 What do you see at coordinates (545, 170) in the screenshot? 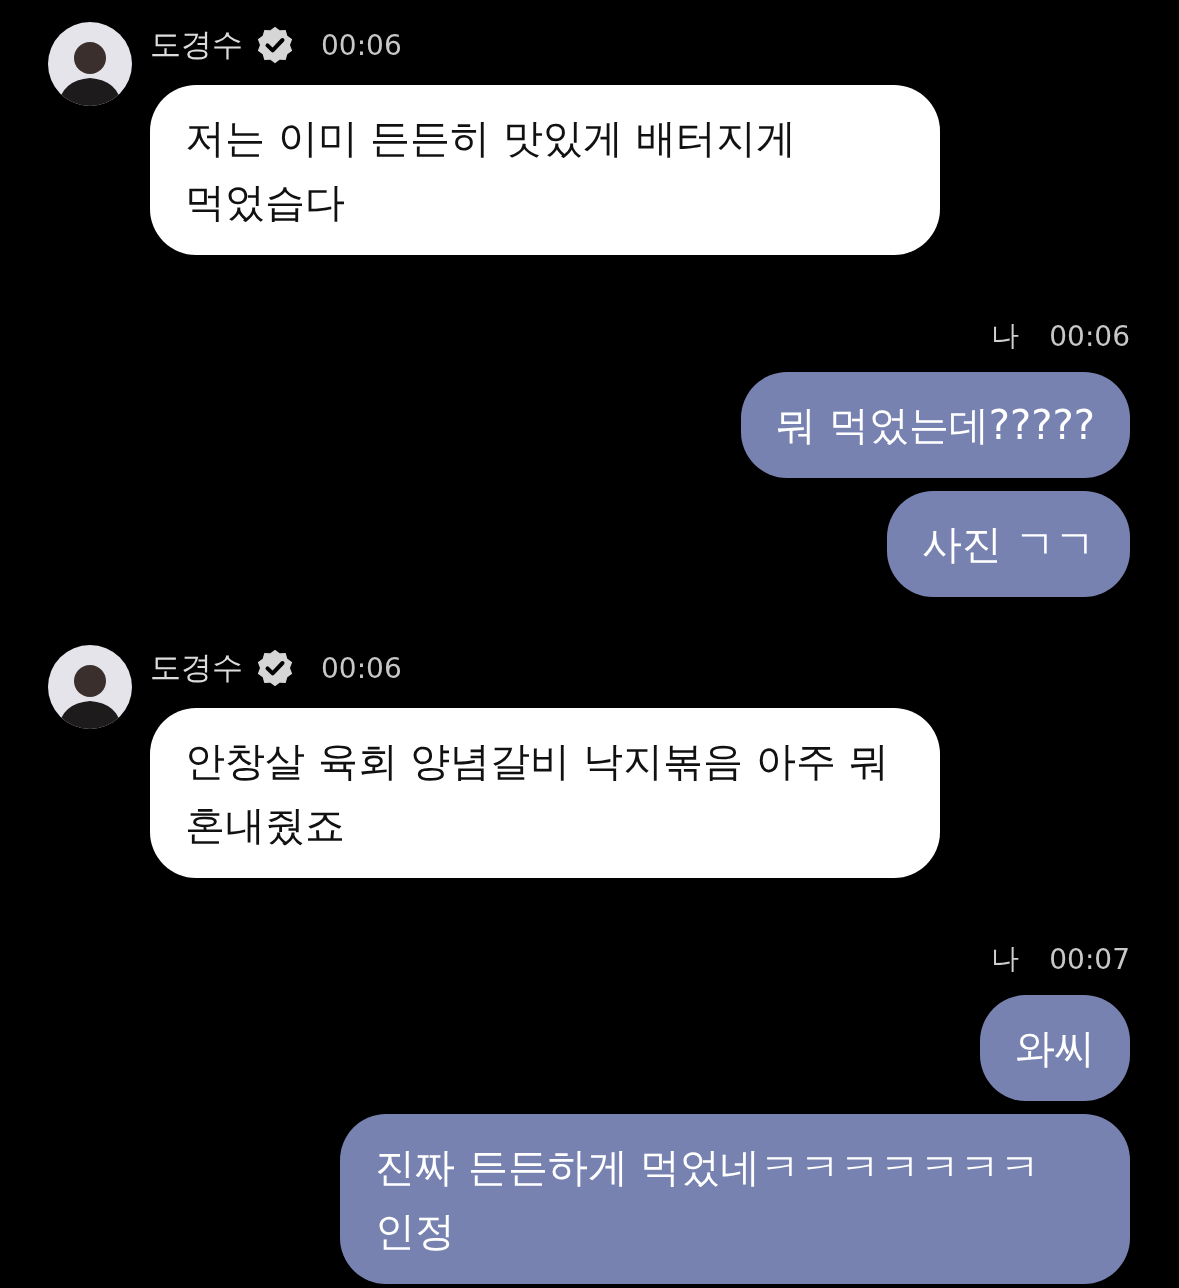
I see `message-bubble: 저는 이미 든든히 맛있게 배터지게 먹었습다` at bounding box center [545, 170].